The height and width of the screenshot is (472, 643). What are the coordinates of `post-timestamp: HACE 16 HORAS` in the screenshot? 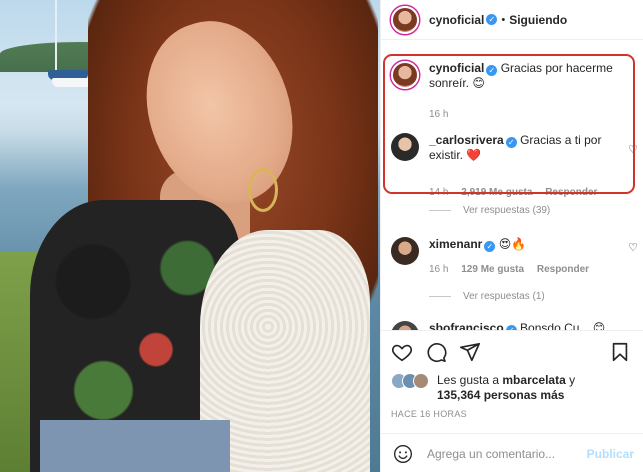 It's located at (429, 414).